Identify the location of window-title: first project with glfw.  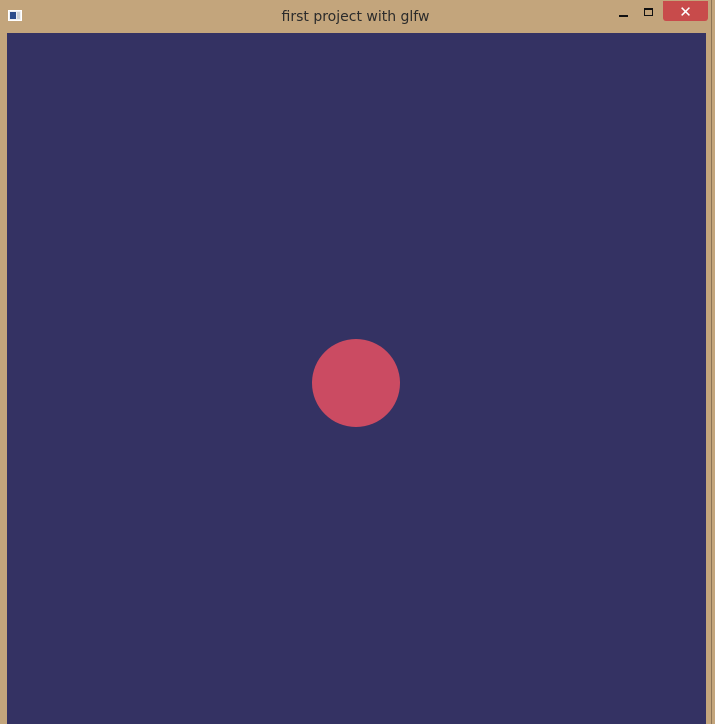
(355, 17).